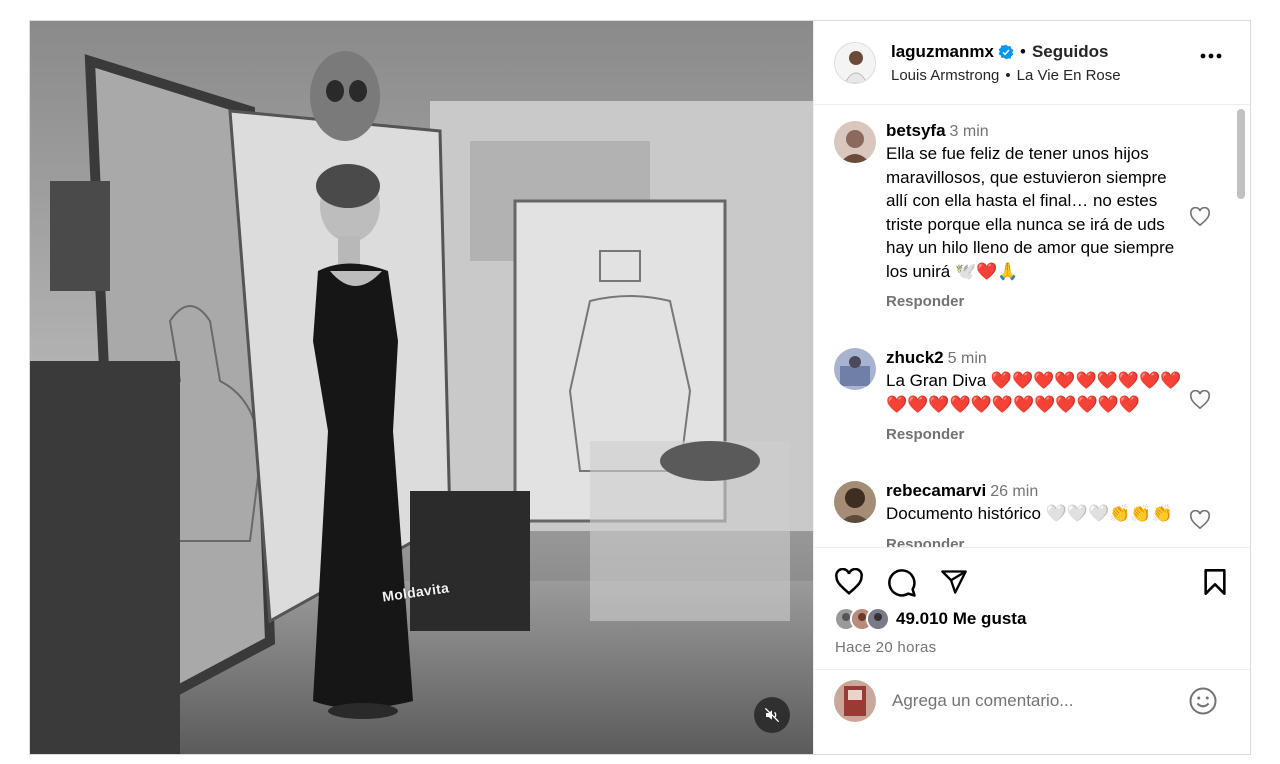 This screenshot has width=1280, height=764. Describe the element at coordinates (1006, 51) in the screenshot. I see `verified-badge-icon` at that location.